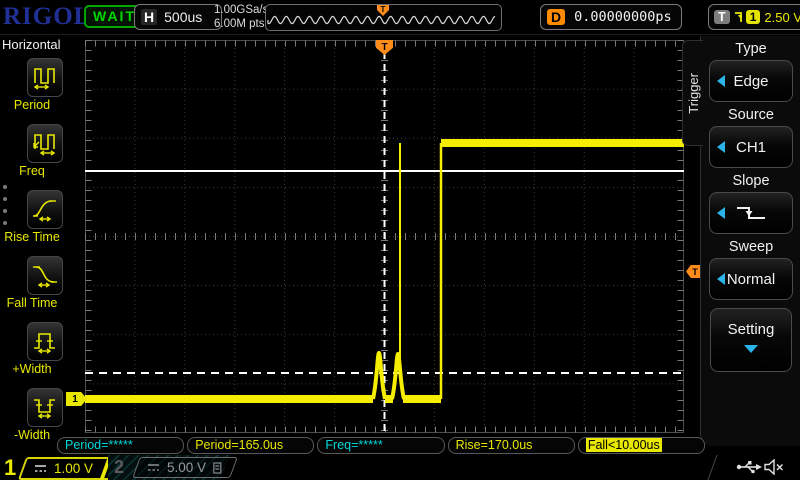  I want to click on sidebar-item-fall-time: Fall Time, so click(32, 287).